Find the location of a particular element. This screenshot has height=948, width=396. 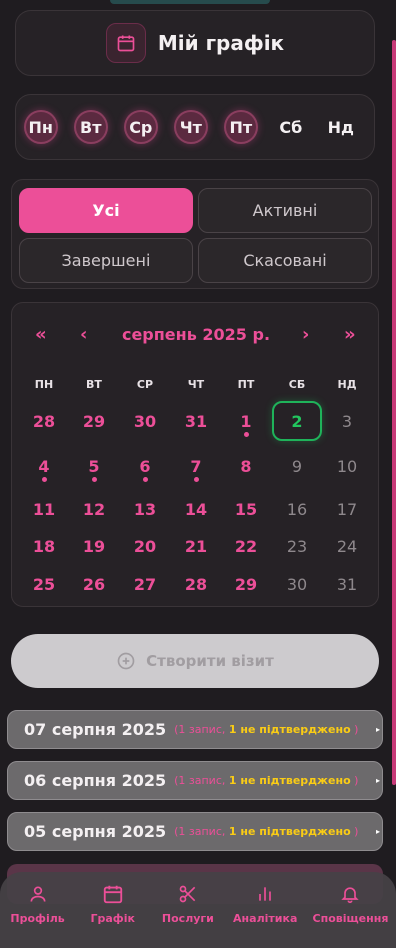

calendar-day-number: 19 is located at coordinates (94, 546).